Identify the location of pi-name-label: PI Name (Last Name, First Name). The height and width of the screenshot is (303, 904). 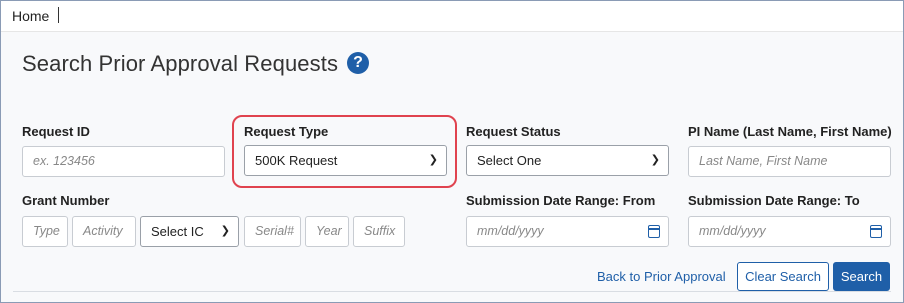
(790, 131).